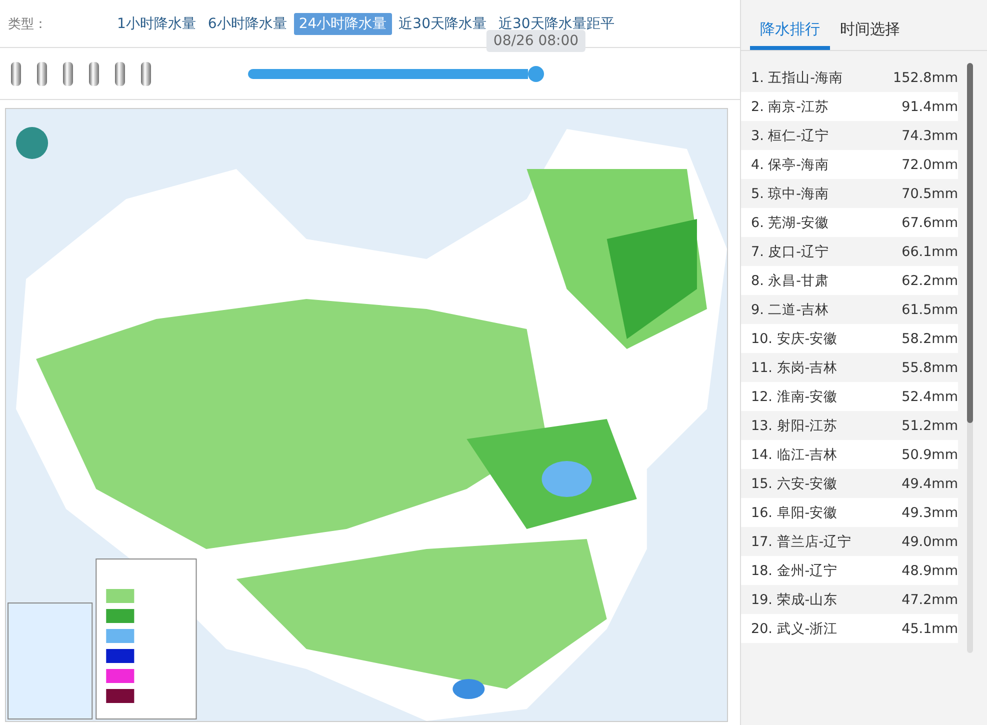  Describe the element at coordinates (925, 78) in the screenshot. I see `rainfall-value: 152.8mm` at that location.